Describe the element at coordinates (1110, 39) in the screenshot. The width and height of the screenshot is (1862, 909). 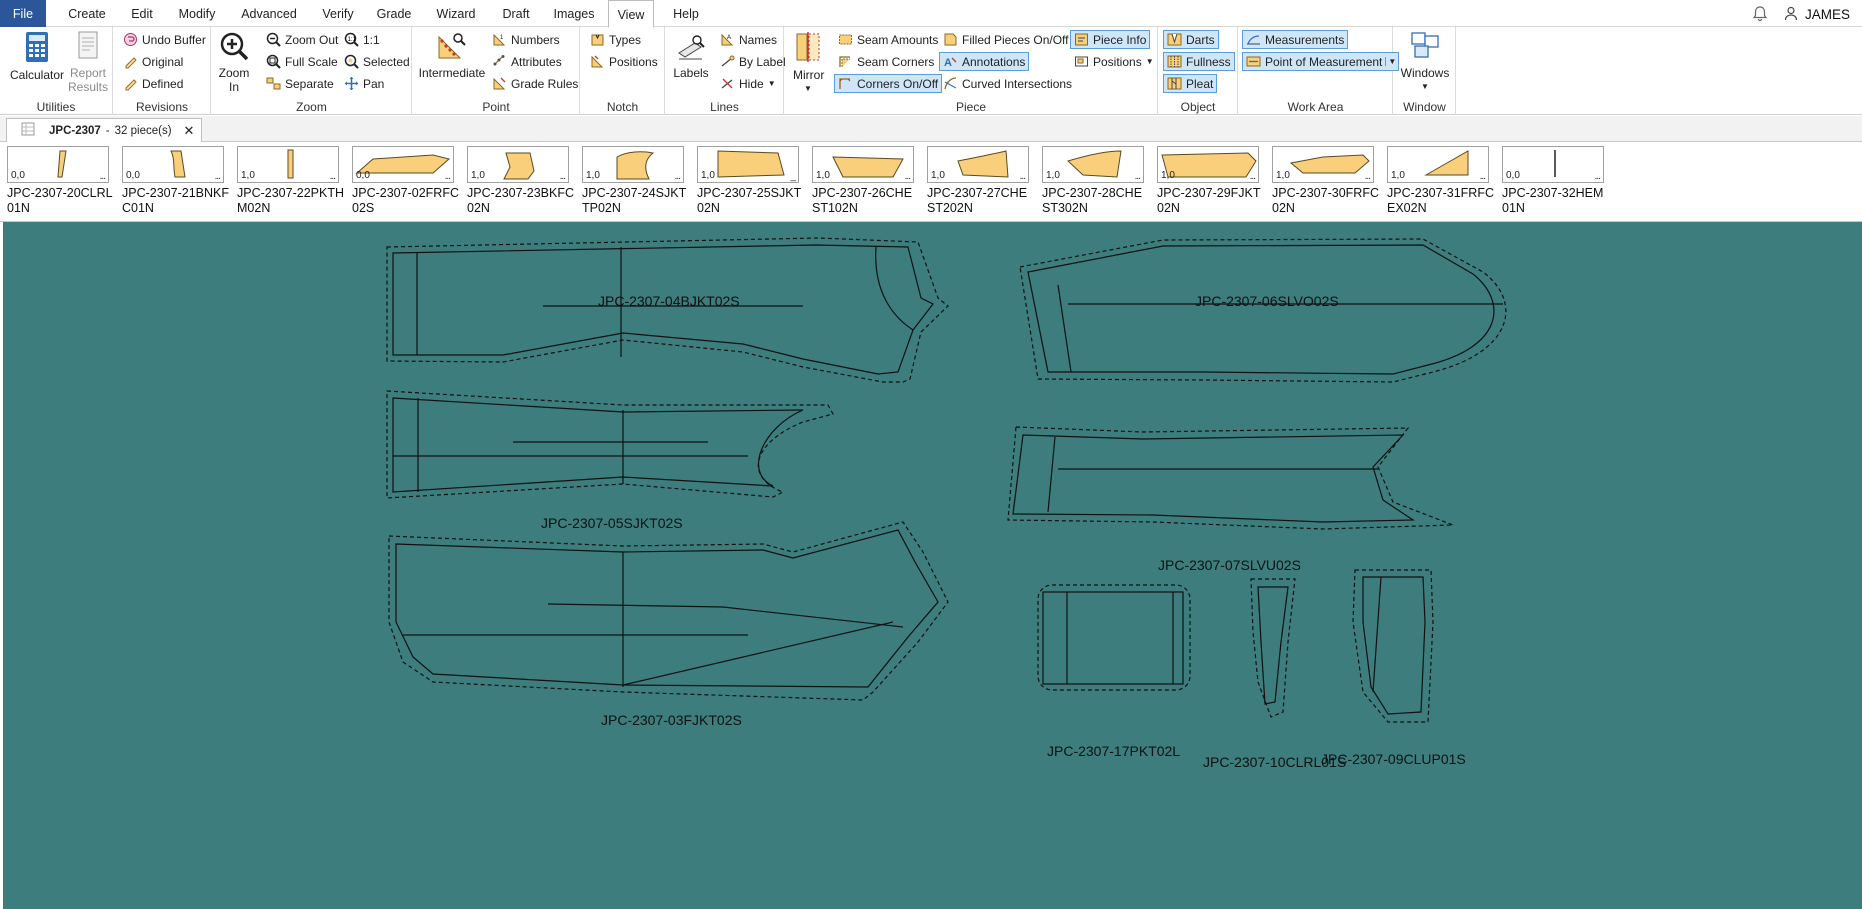
I see `piece-info-button: Piece Info` at that location.